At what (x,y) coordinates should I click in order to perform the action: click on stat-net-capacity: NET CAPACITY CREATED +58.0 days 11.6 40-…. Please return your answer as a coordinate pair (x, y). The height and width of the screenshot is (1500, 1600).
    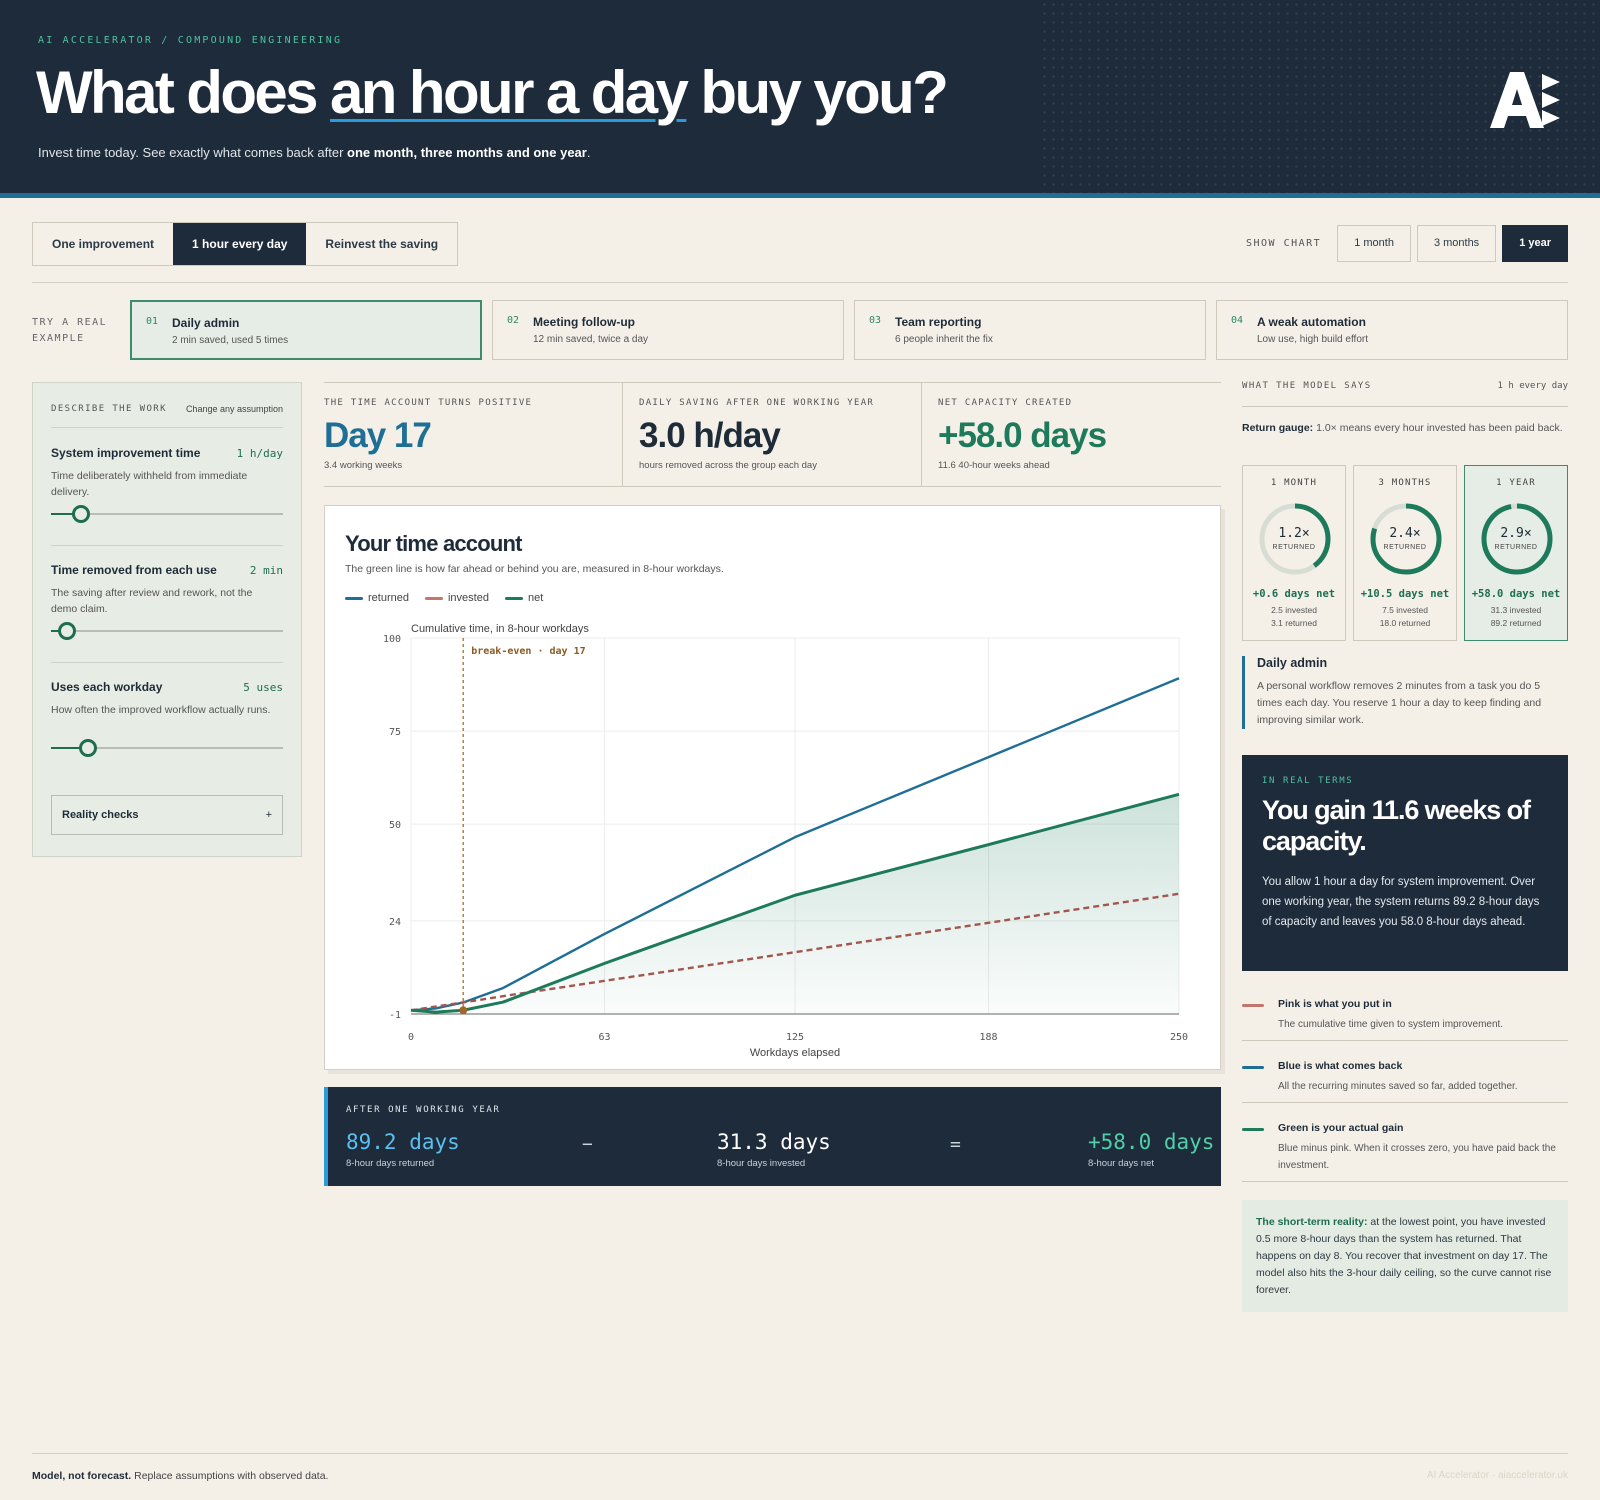
    Looking at the image, I should click on (1071, 434).